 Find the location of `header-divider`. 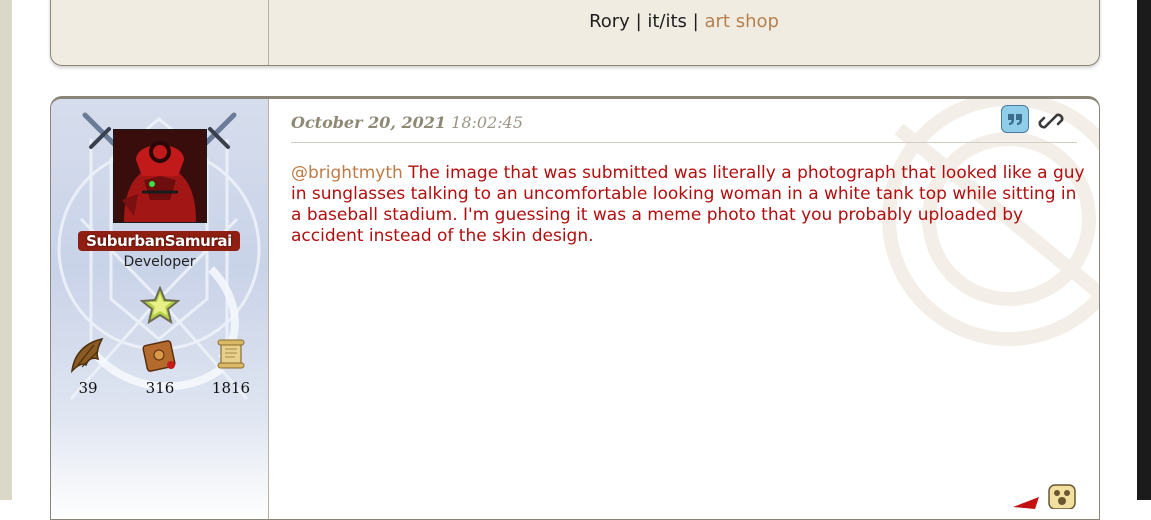

header-divider is located at coordinates (684, 142).